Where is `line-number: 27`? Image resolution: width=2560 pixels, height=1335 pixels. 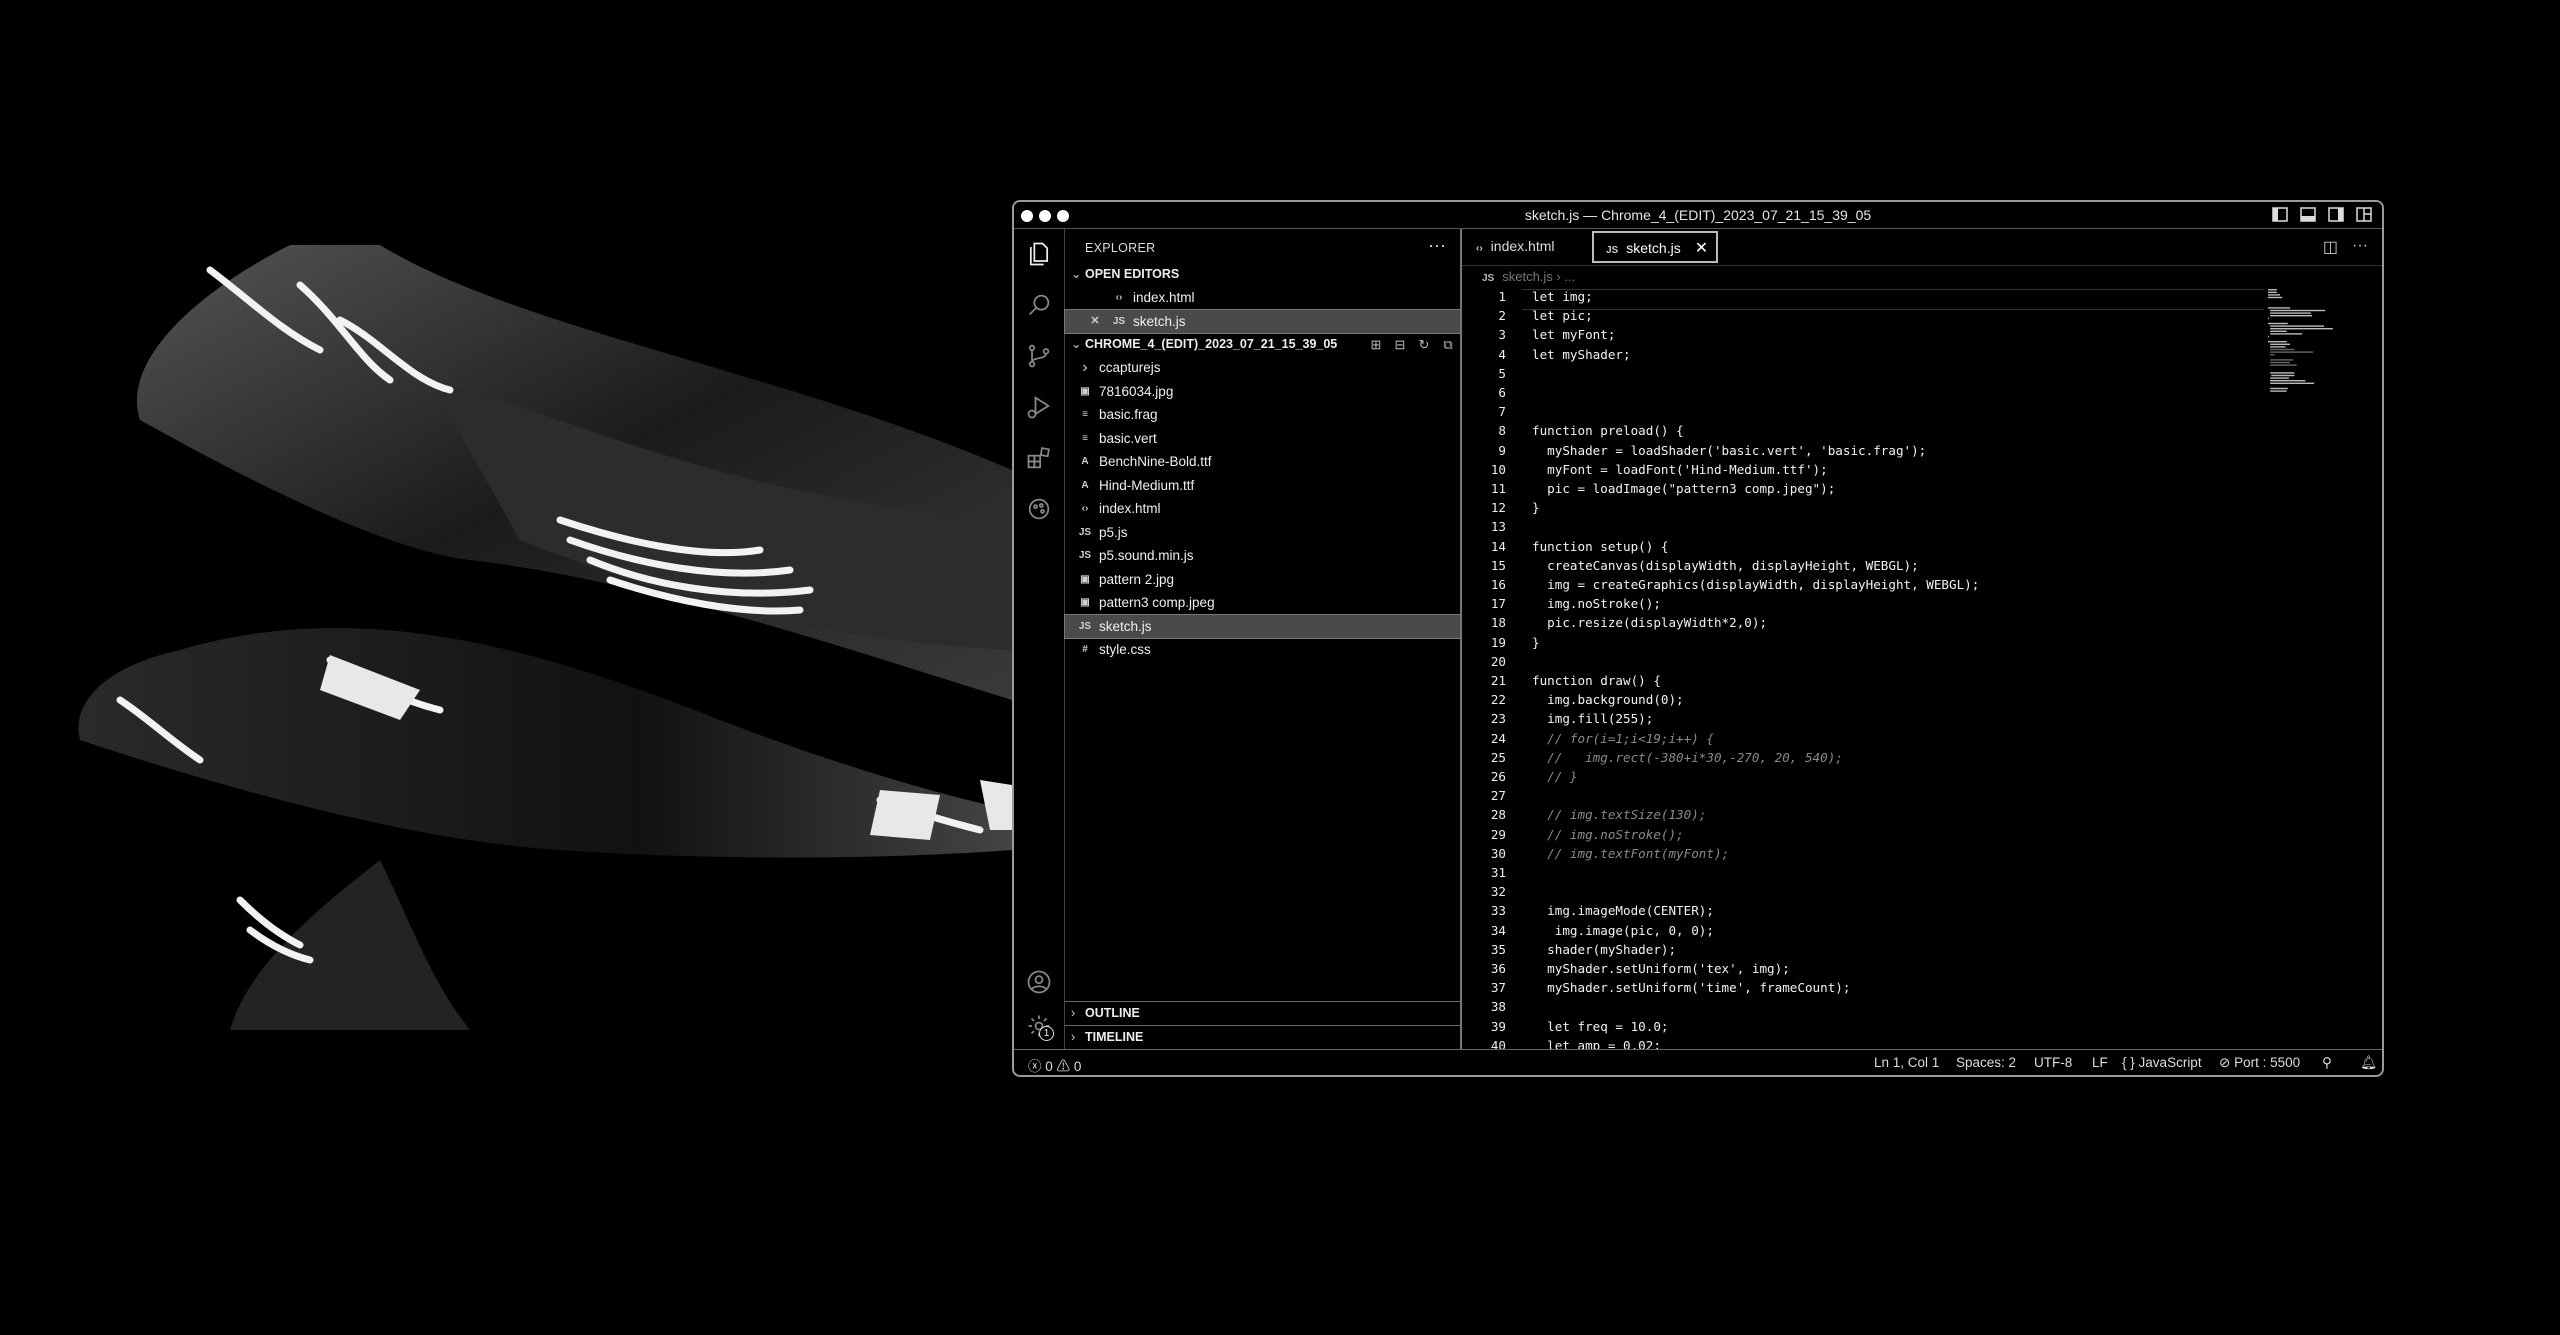
line-number: 27 is located at coordinates (1498, 796).